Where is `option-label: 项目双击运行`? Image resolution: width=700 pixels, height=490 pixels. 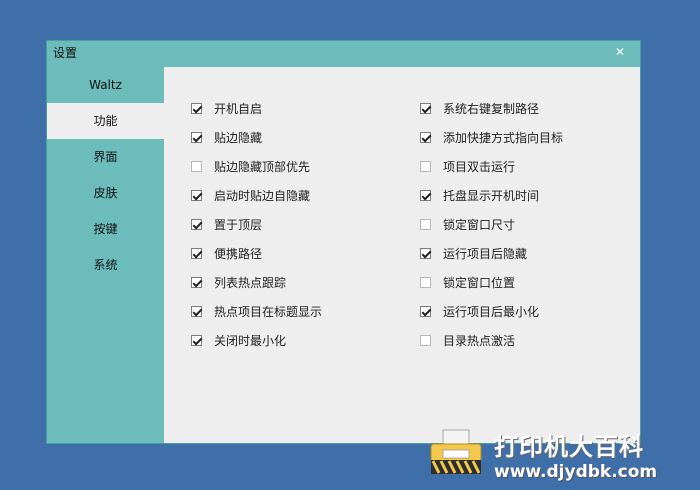 option-label: 项目双击运行 is located at coordinates (479, 167).